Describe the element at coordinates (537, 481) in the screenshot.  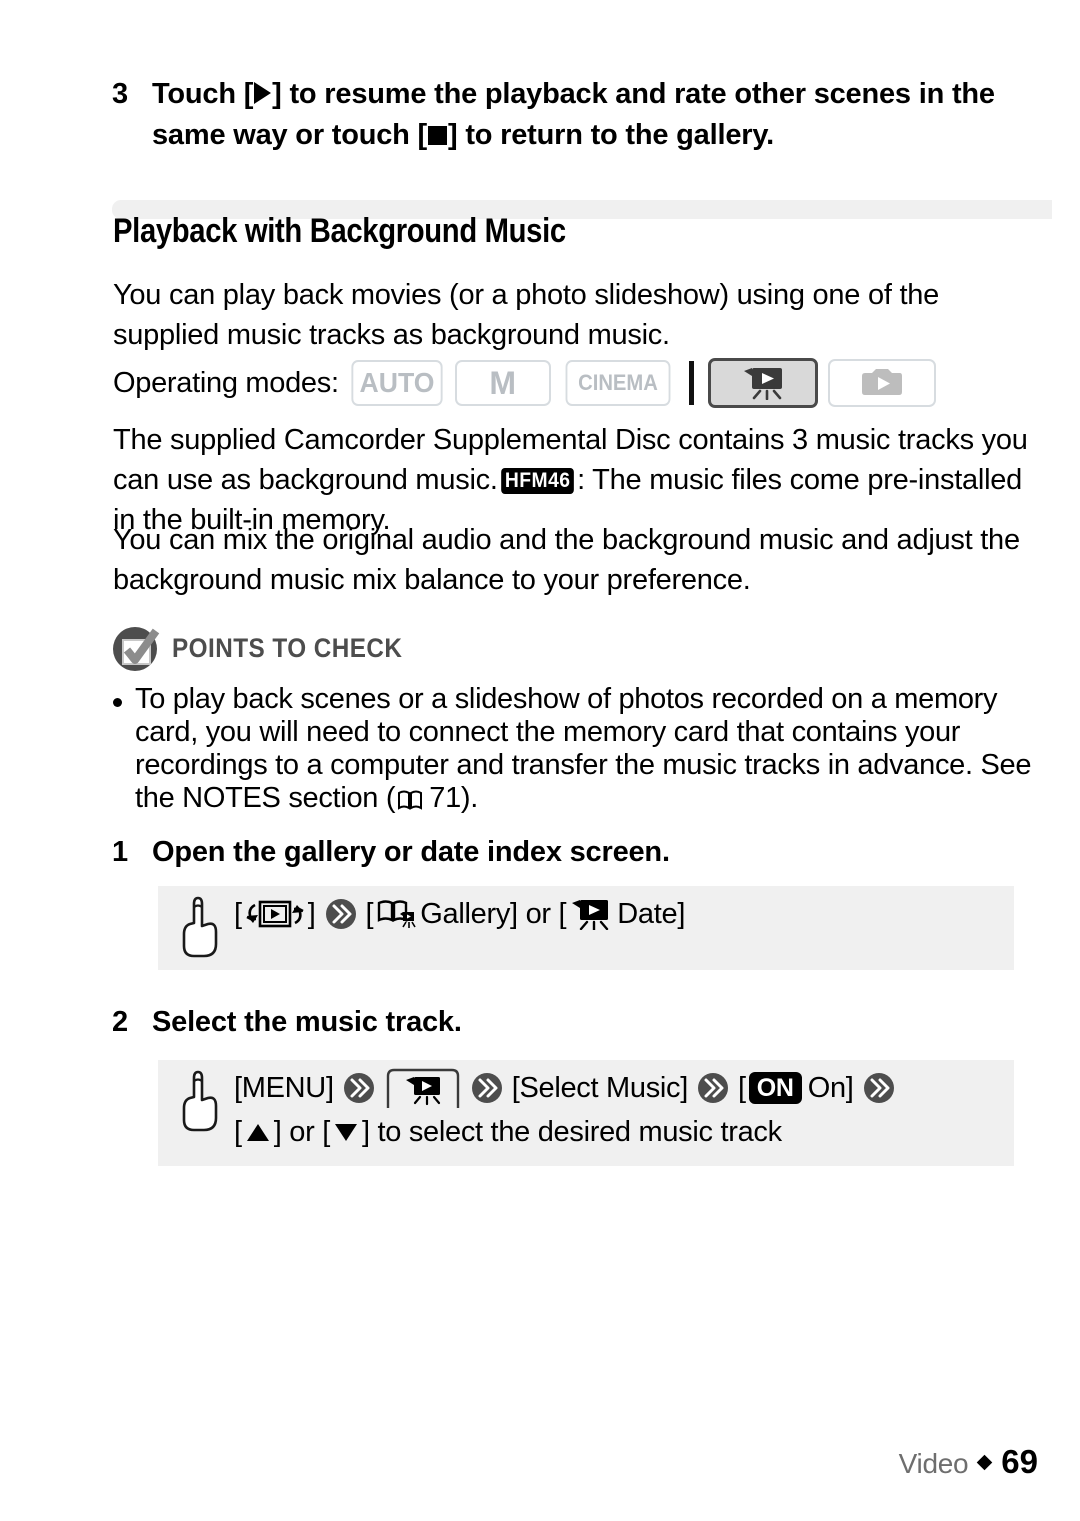
I see `model-badge-hfm46: HFM46` at that location.